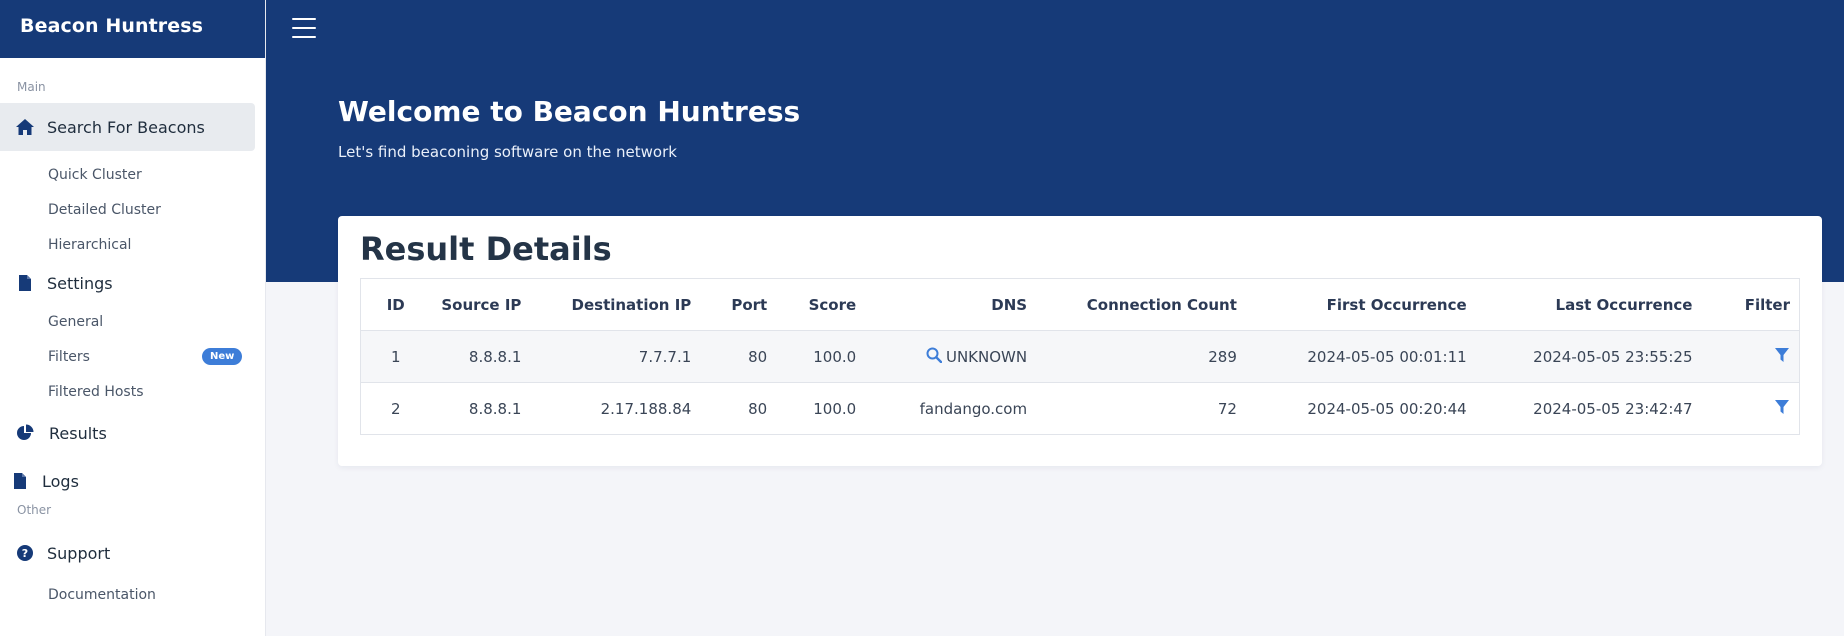 This screenshot has height=636, width=1844. What do you see at coordinates (31, 87) in the screenshot?
I see `section-label-main: Main` at bounding box center [31, 87].